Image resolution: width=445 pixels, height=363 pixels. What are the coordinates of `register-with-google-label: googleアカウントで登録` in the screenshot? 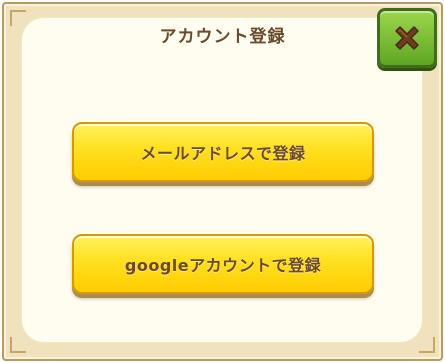 It's located at (223, 265).